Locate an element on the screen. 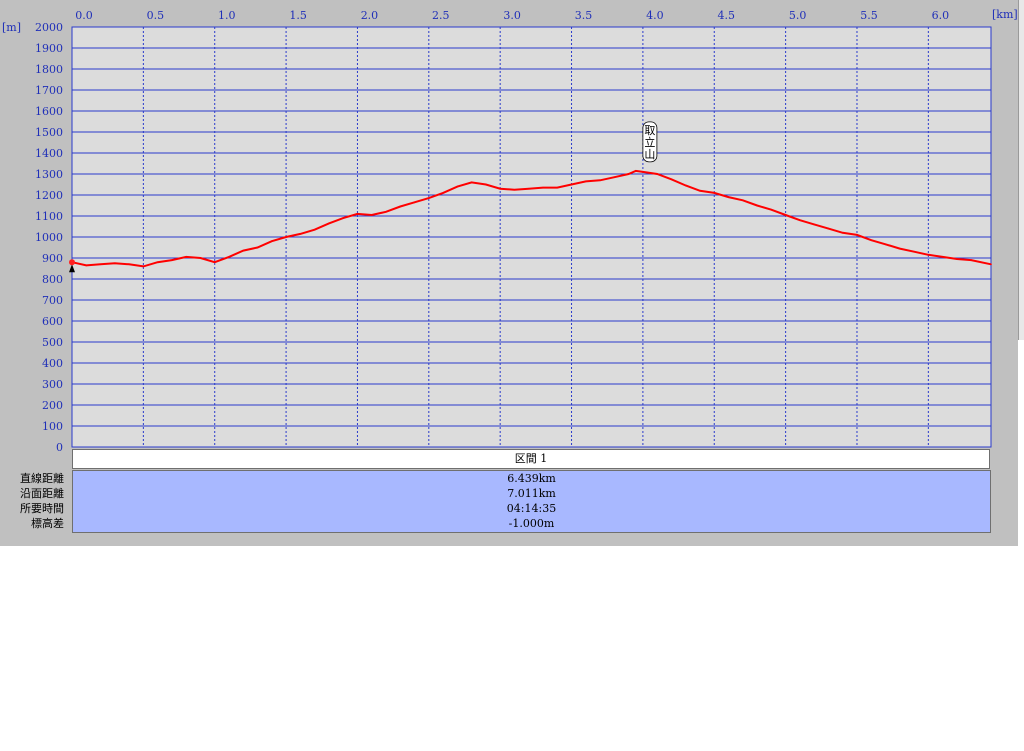 This screenshot has width=1024, height=751. x-tick-label: 5.0 is located at coordinates (798, 15).